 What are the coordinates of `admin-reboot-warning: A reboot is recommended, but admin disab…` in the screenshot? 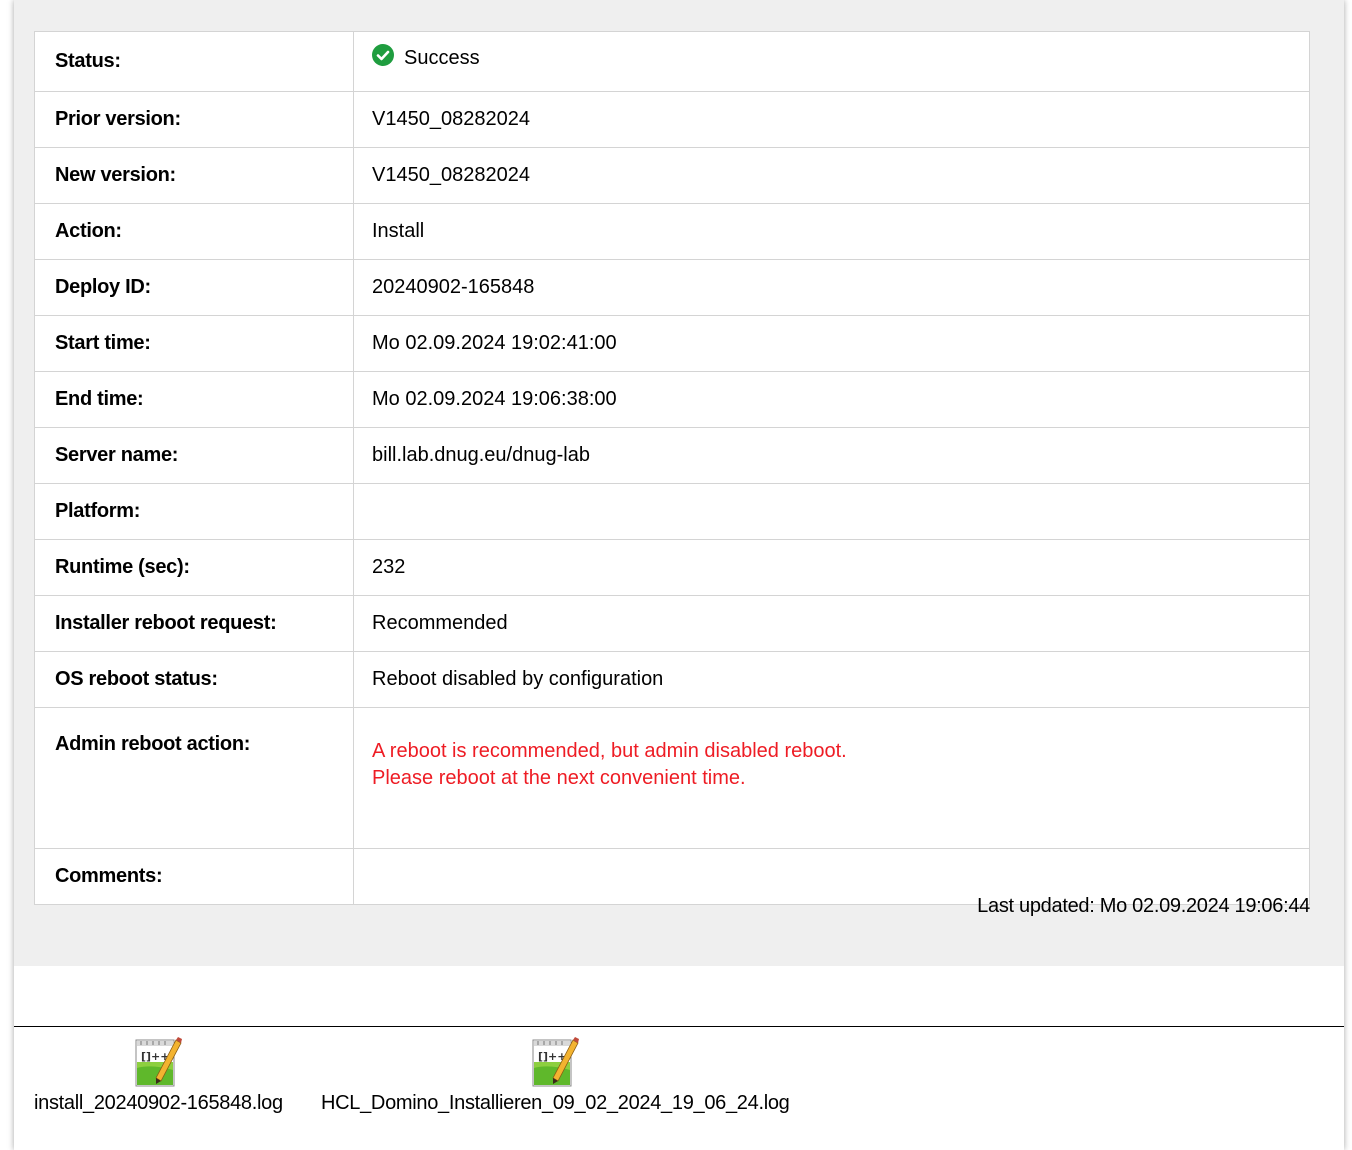 It's located at (831, 778).